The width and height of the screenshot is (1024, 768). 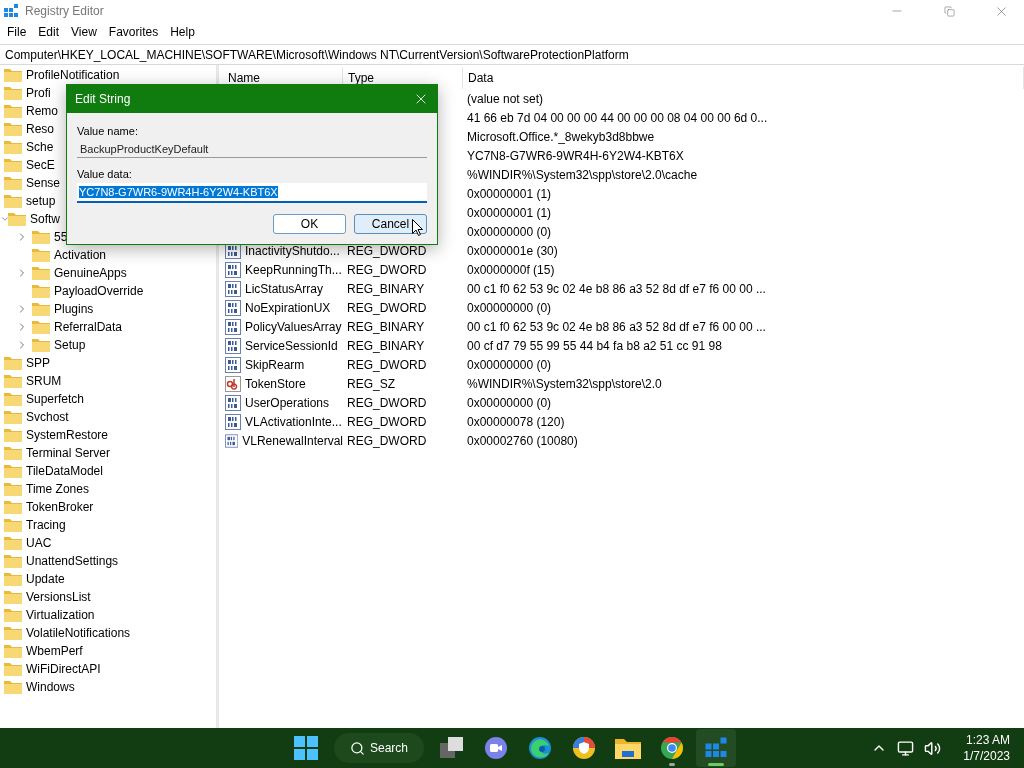 I want to click on table-cell-text: ServiceSessionId, so click(x=291, y=345).